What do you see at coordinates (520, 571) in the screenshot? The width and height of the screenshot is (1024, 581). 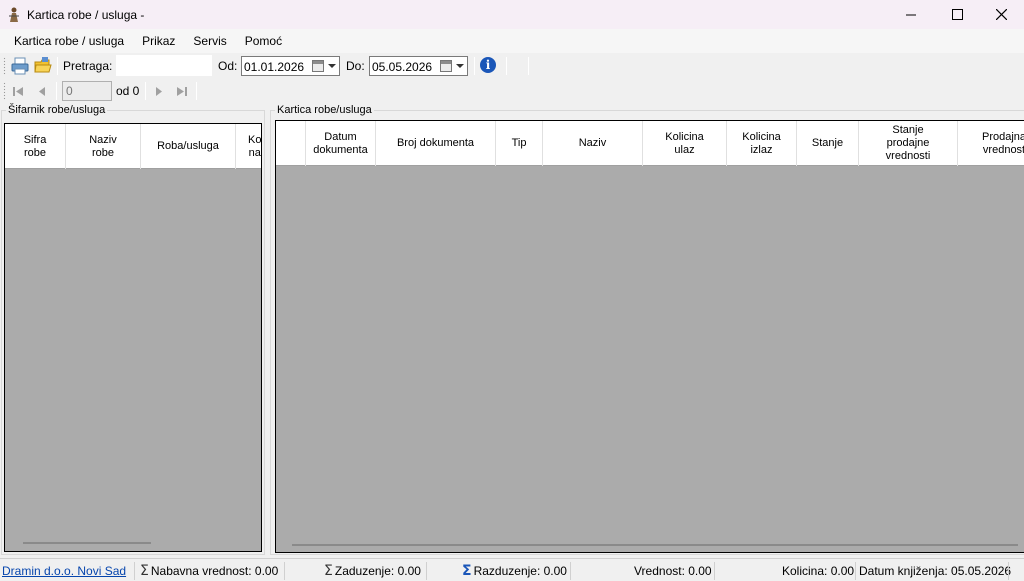 I see `razduzenje-value: Razduzenje: 0.00` at bounding box center [520, 571].